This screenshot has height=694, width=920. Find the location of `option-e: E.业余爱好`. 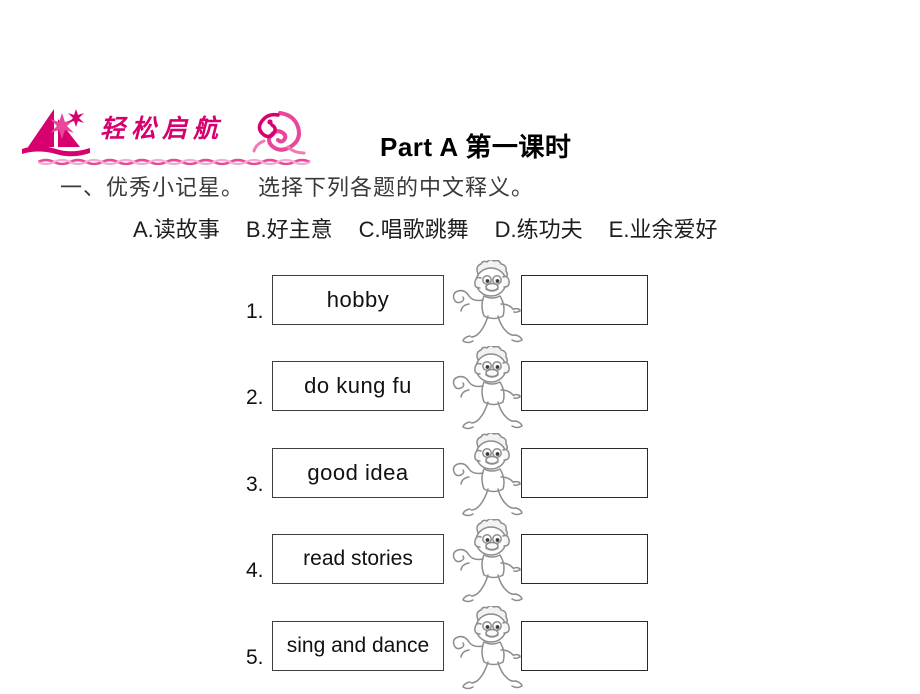

option-e: E.业余爱好 is located at coordinates (663, 228).